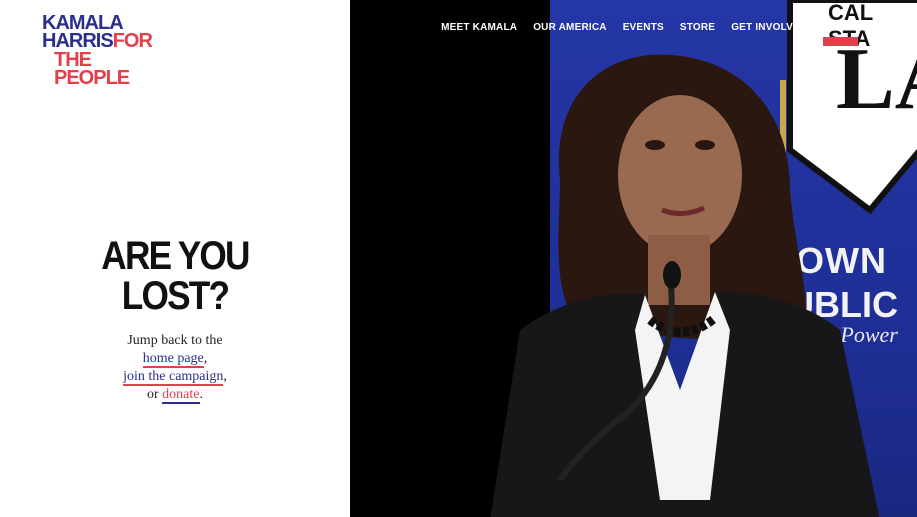 The width and height of the screenshot is (917, 517). I want to click on page-title: ARE YOU LOST?, so click(175, 276).